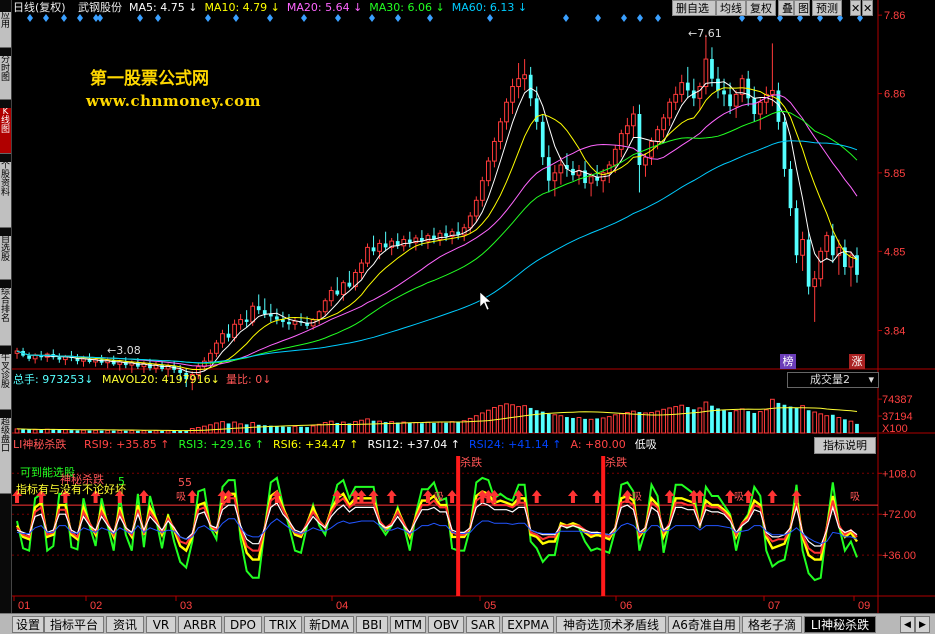  I want to click on sidebar-item-ranking: 综合排名, so click(5, 317).